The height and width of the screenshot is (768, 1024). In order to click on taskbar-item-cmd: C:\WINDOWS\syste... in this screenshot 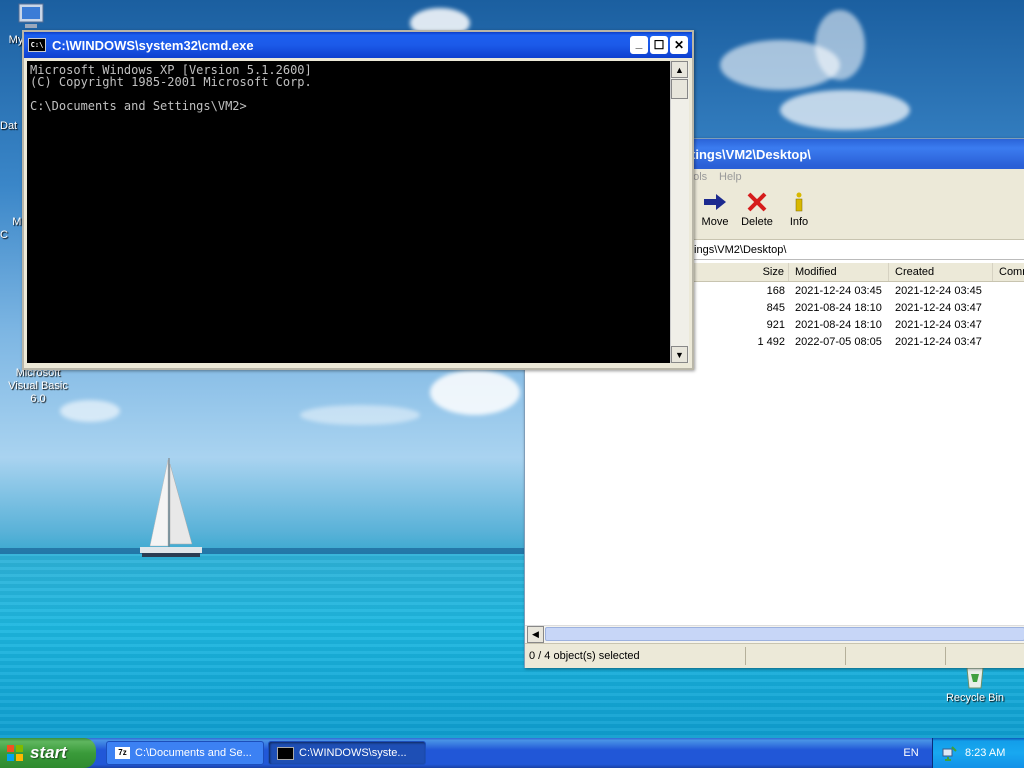, I will do `click(347, 753)`.